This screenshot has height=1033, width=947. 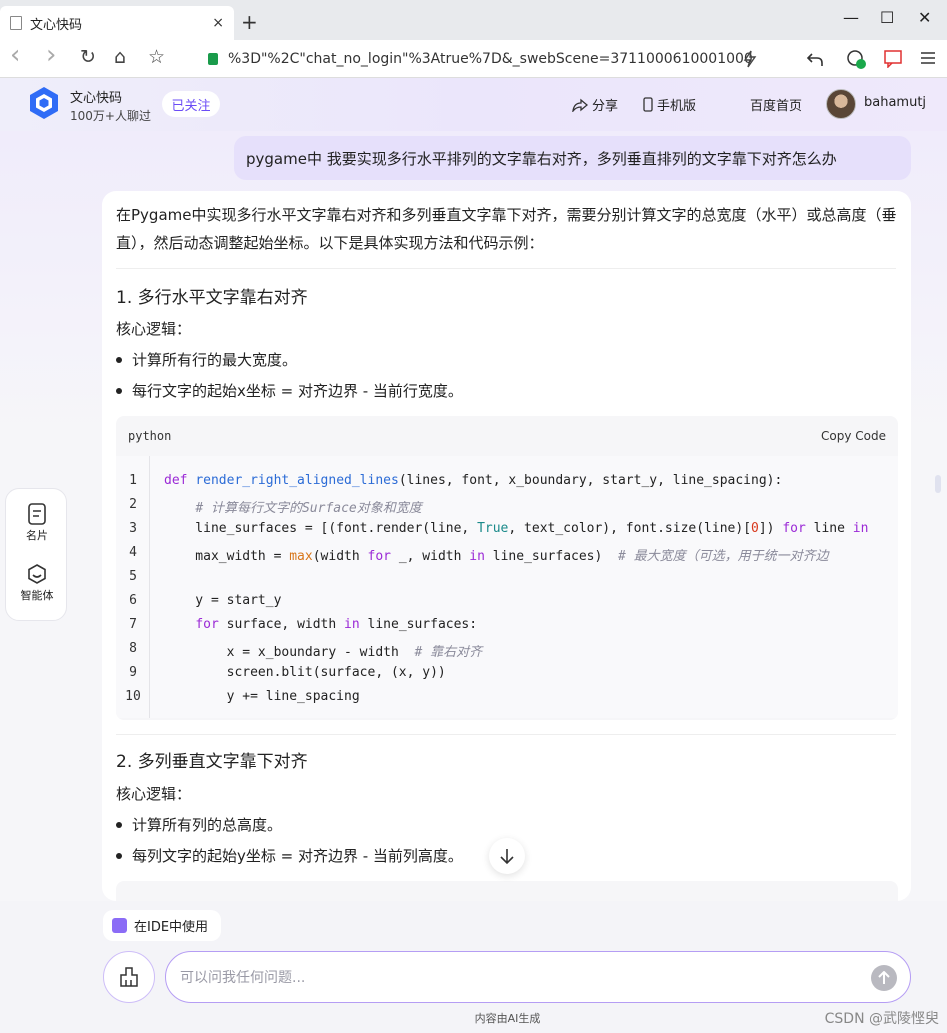 What do you see at coordinates (133, 504) in the screenshot?
I see `line-number: 2` at bounding box center [133, 504].